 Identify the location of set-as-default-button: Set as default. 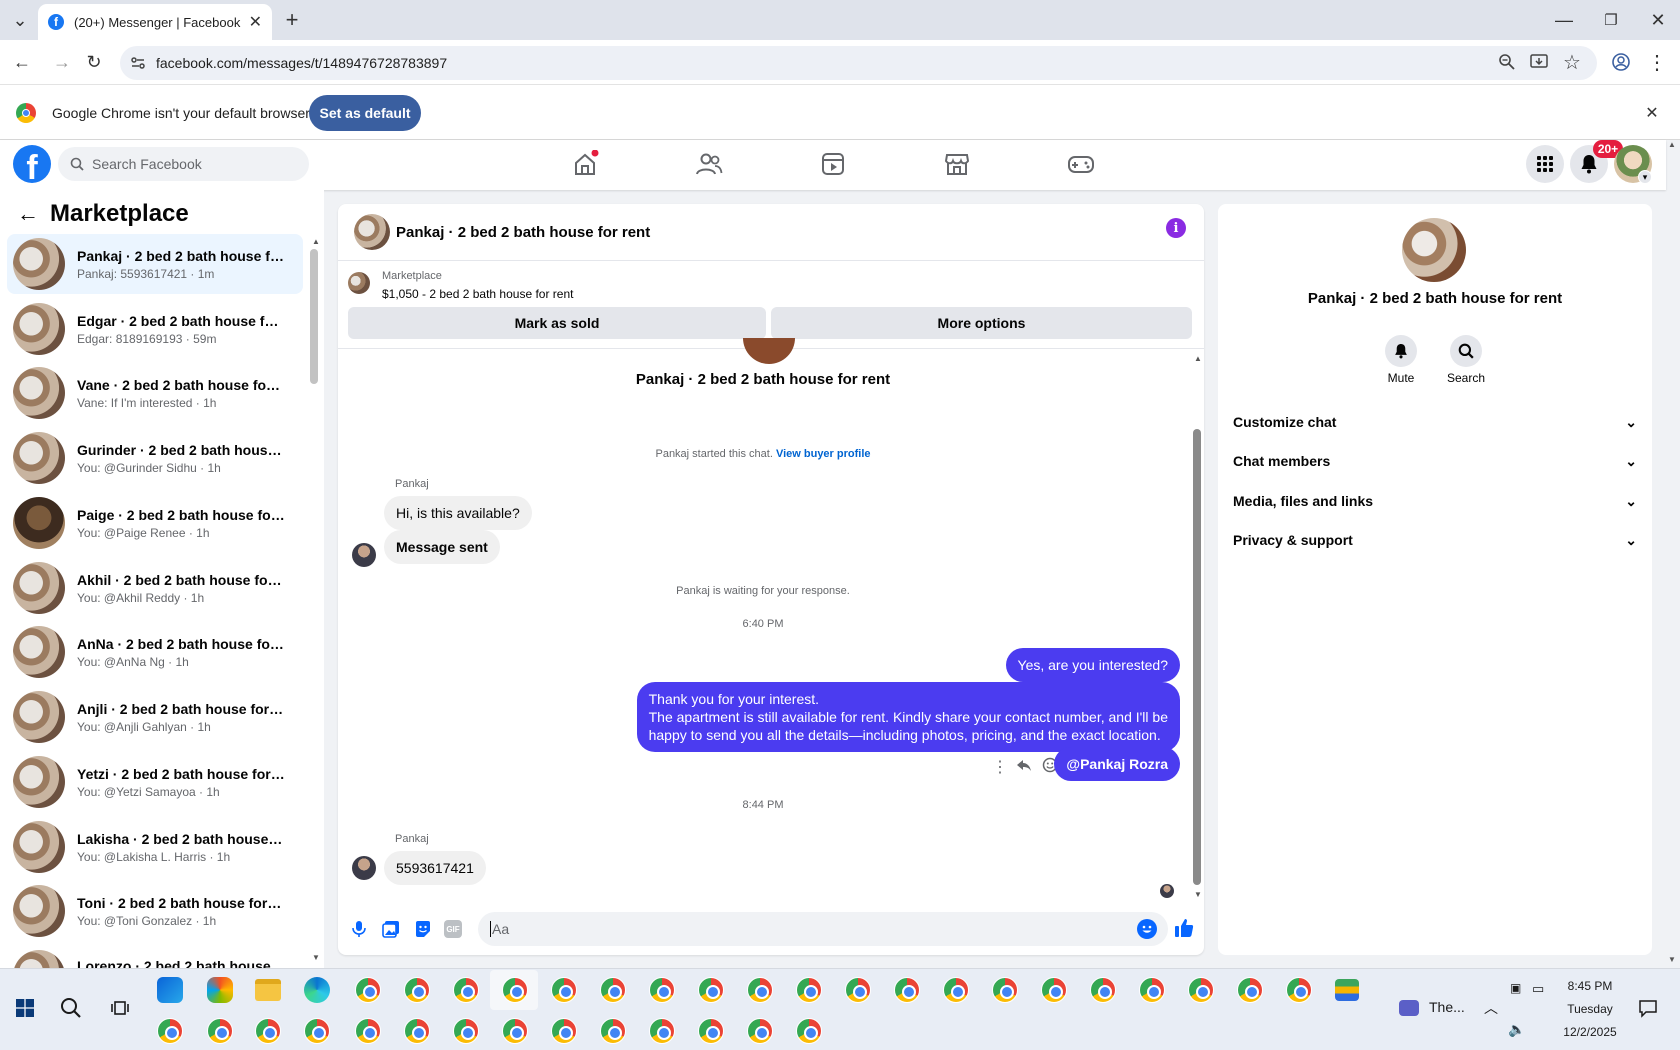
(365, 113).